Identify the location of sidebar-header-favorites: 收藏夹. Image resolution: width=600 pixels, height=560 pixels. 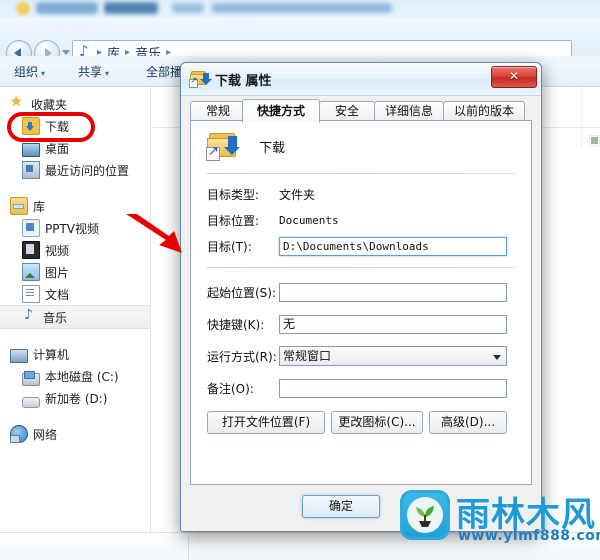
(75, 104).